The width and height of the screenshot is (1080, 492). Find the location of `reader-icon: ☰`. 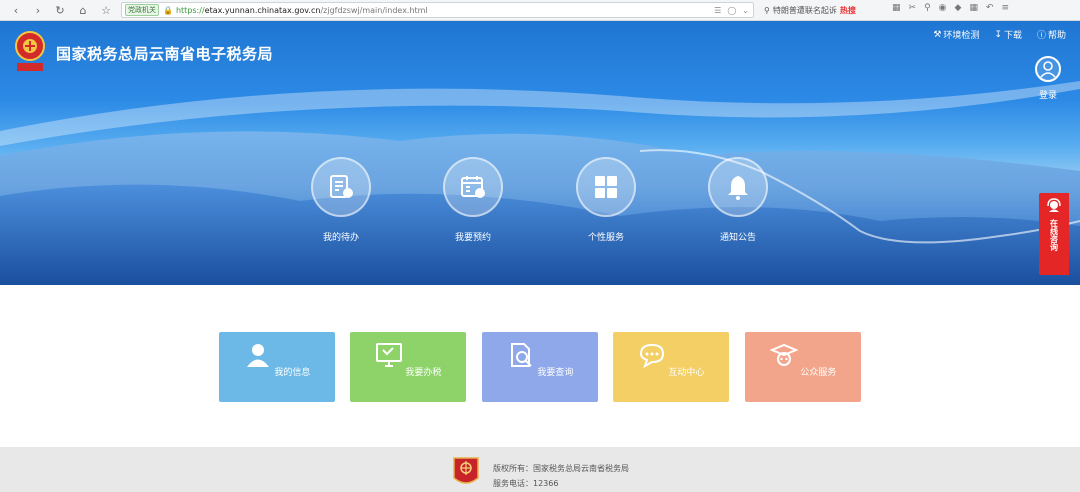

reader-icon: ☰ is located at coordinates (717, 10).